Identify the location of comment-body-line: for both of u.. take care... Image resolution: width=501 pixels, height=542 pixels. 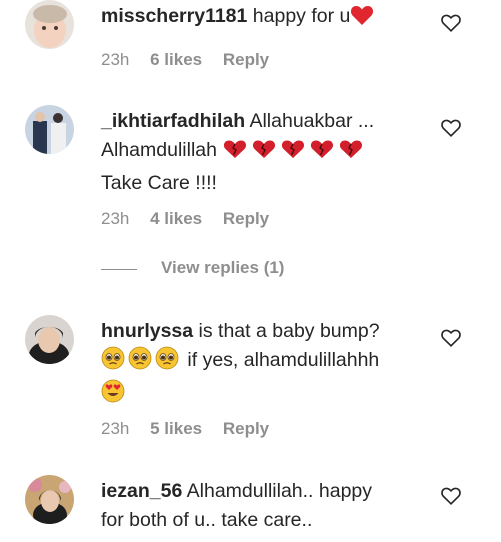
(207, 520).